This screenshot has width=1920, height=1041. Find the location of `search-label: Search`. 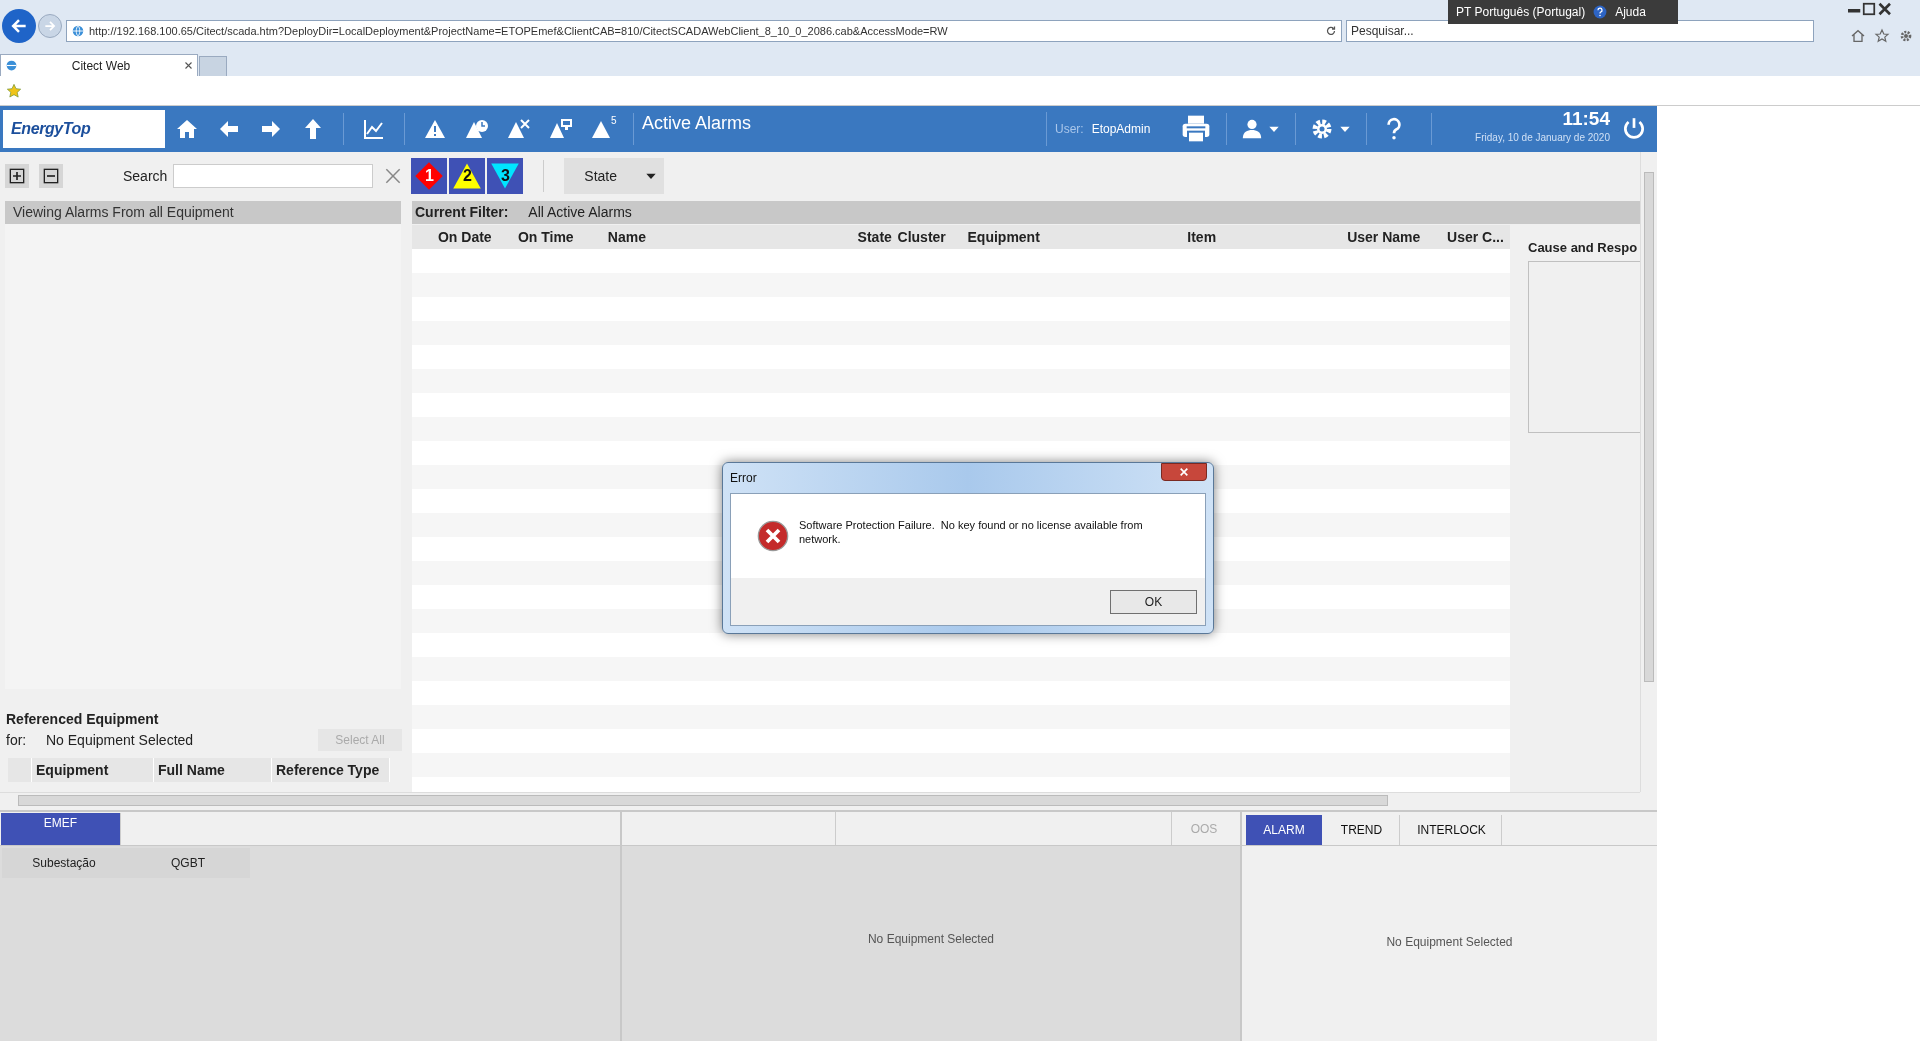

search-label: Search is located at coordinates (145, 176).